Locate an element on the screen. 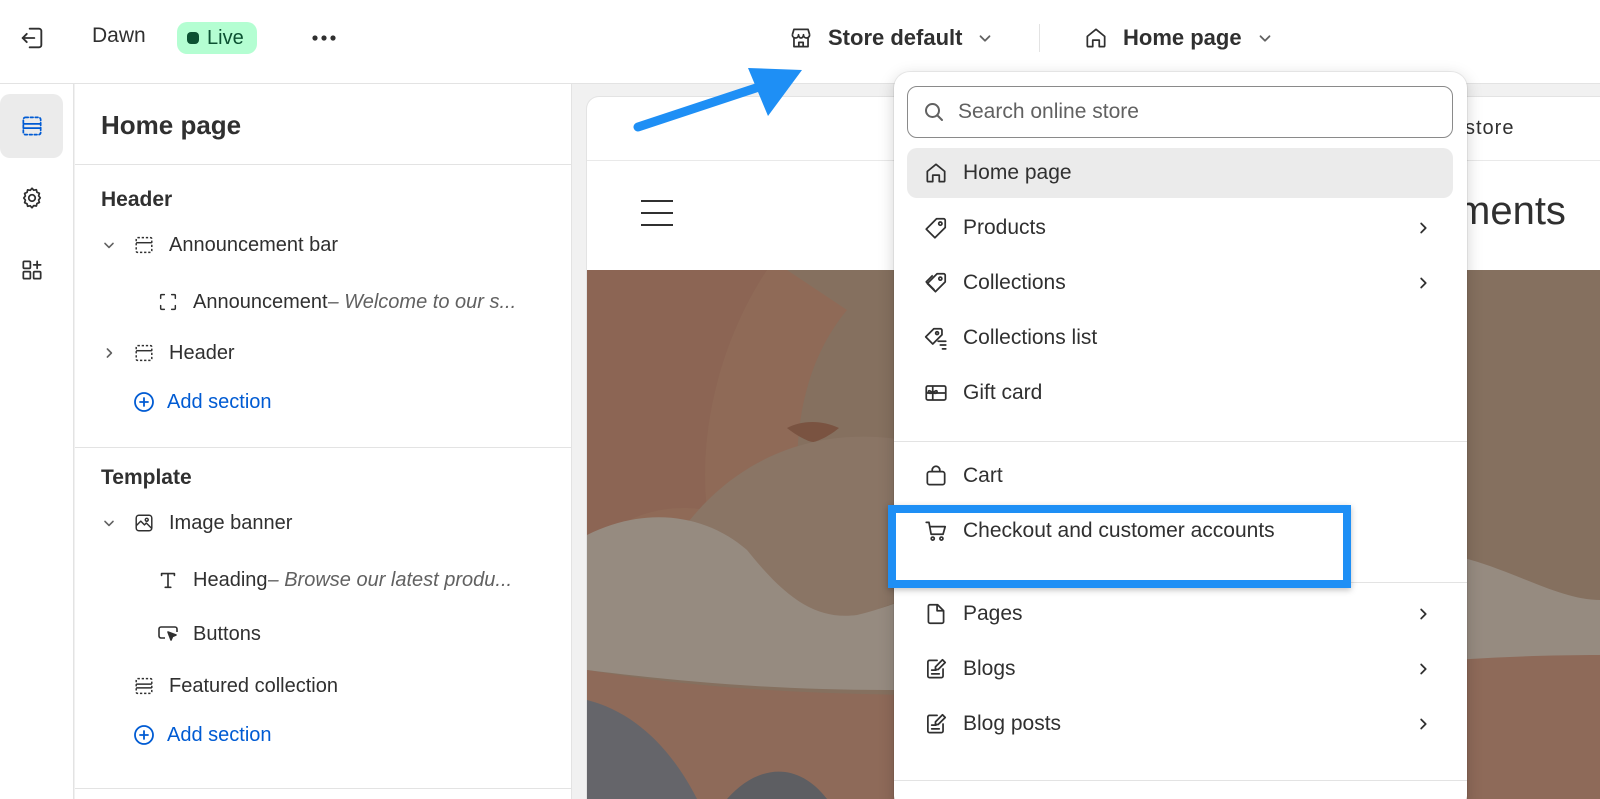  blog-post-icon is located at coordinates (937, 723).